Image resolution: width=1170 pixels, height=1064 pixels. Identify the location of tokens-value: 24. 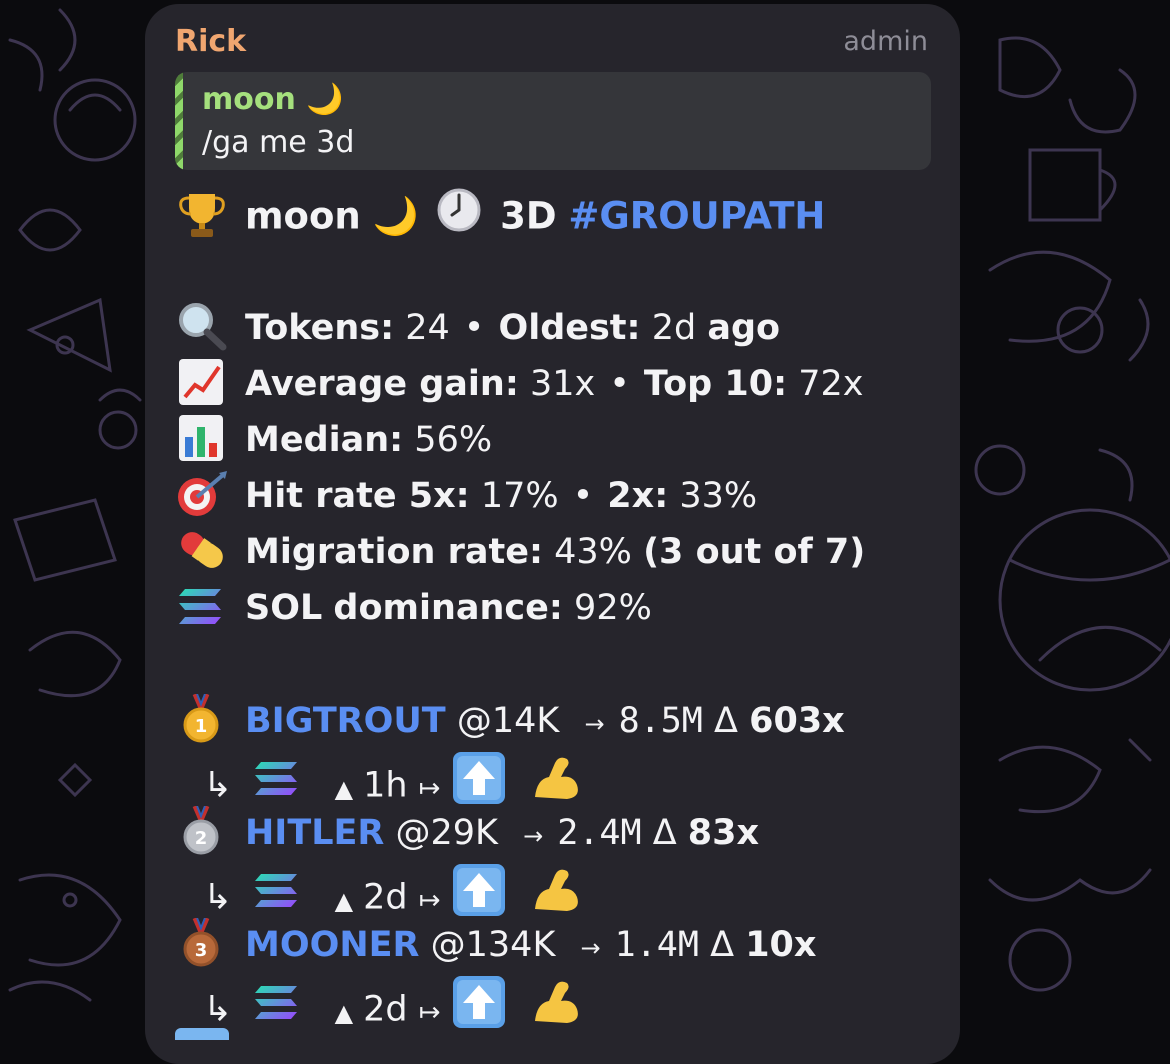
(427, 328).